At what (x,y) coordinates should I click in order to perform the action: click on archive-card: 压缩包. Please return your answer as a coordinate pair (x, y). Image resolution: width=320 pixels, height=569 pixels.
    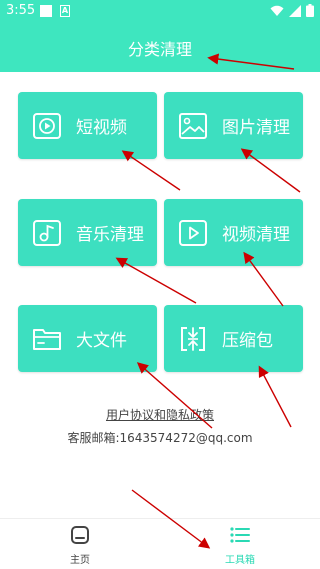
    Looking at the image, I should click on (233, 338).